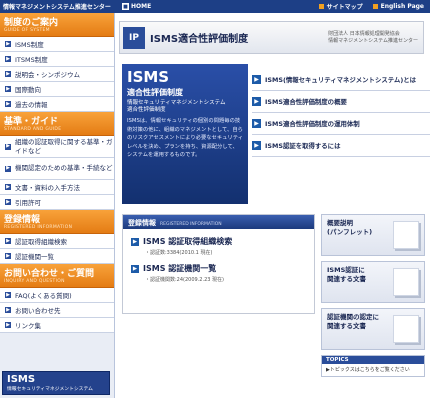 This screenshot has width=430, height=398. What do you see at coordinates (57, 325) in the screenshot?
I see `sidebar-item-links: ▶ リンク集` at bounding box center [57, 325].